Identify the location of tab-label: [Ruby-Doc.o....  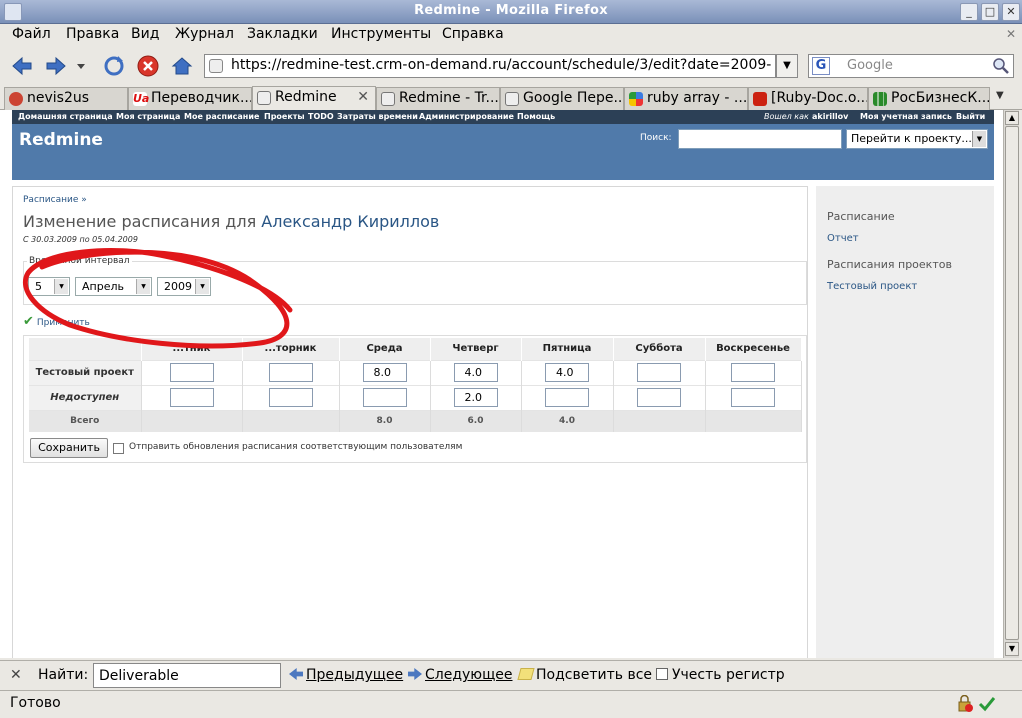
(819, 98).